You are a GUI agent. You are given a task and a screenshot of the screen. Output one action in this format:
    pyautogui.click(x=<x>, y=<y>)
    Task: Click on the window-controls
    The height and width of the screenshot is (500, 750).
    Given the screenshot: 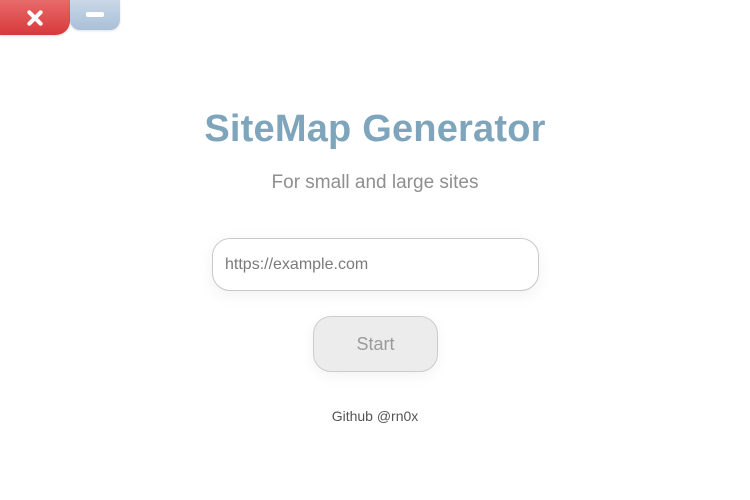 What is the action you would take?
    pyautogui.click(x=60, y=18)
    